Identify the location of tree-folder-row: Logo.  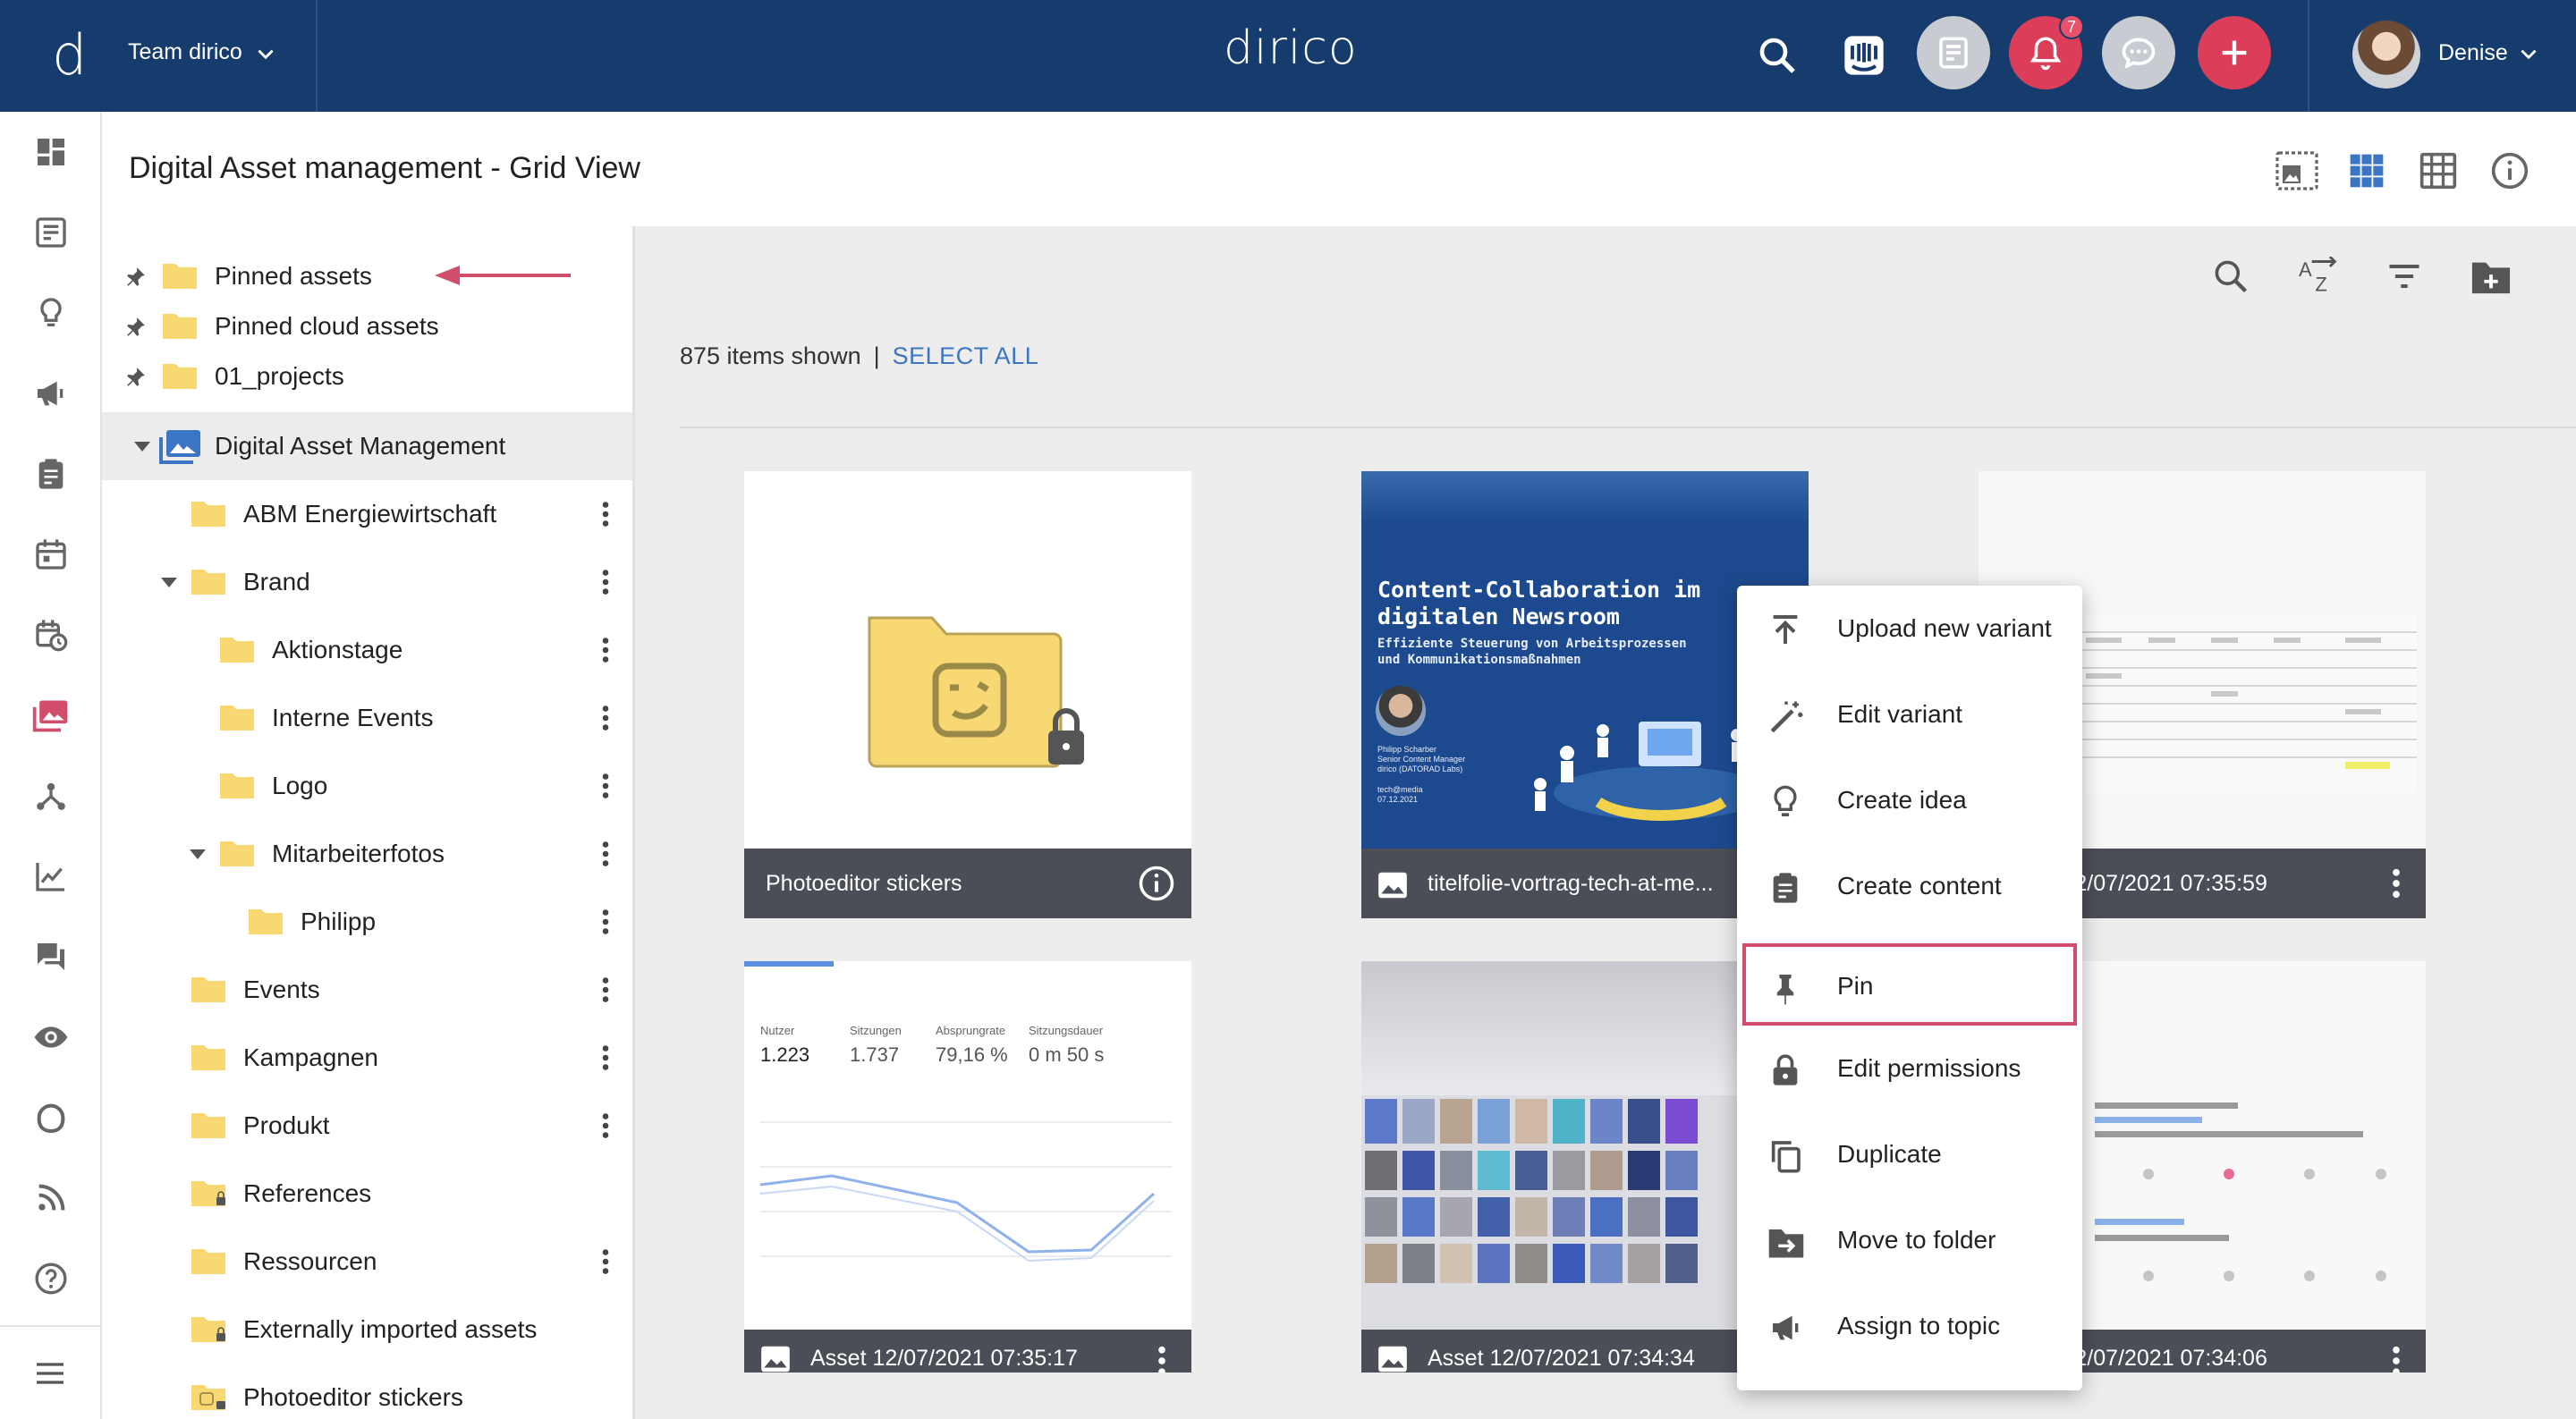
(367, 786).